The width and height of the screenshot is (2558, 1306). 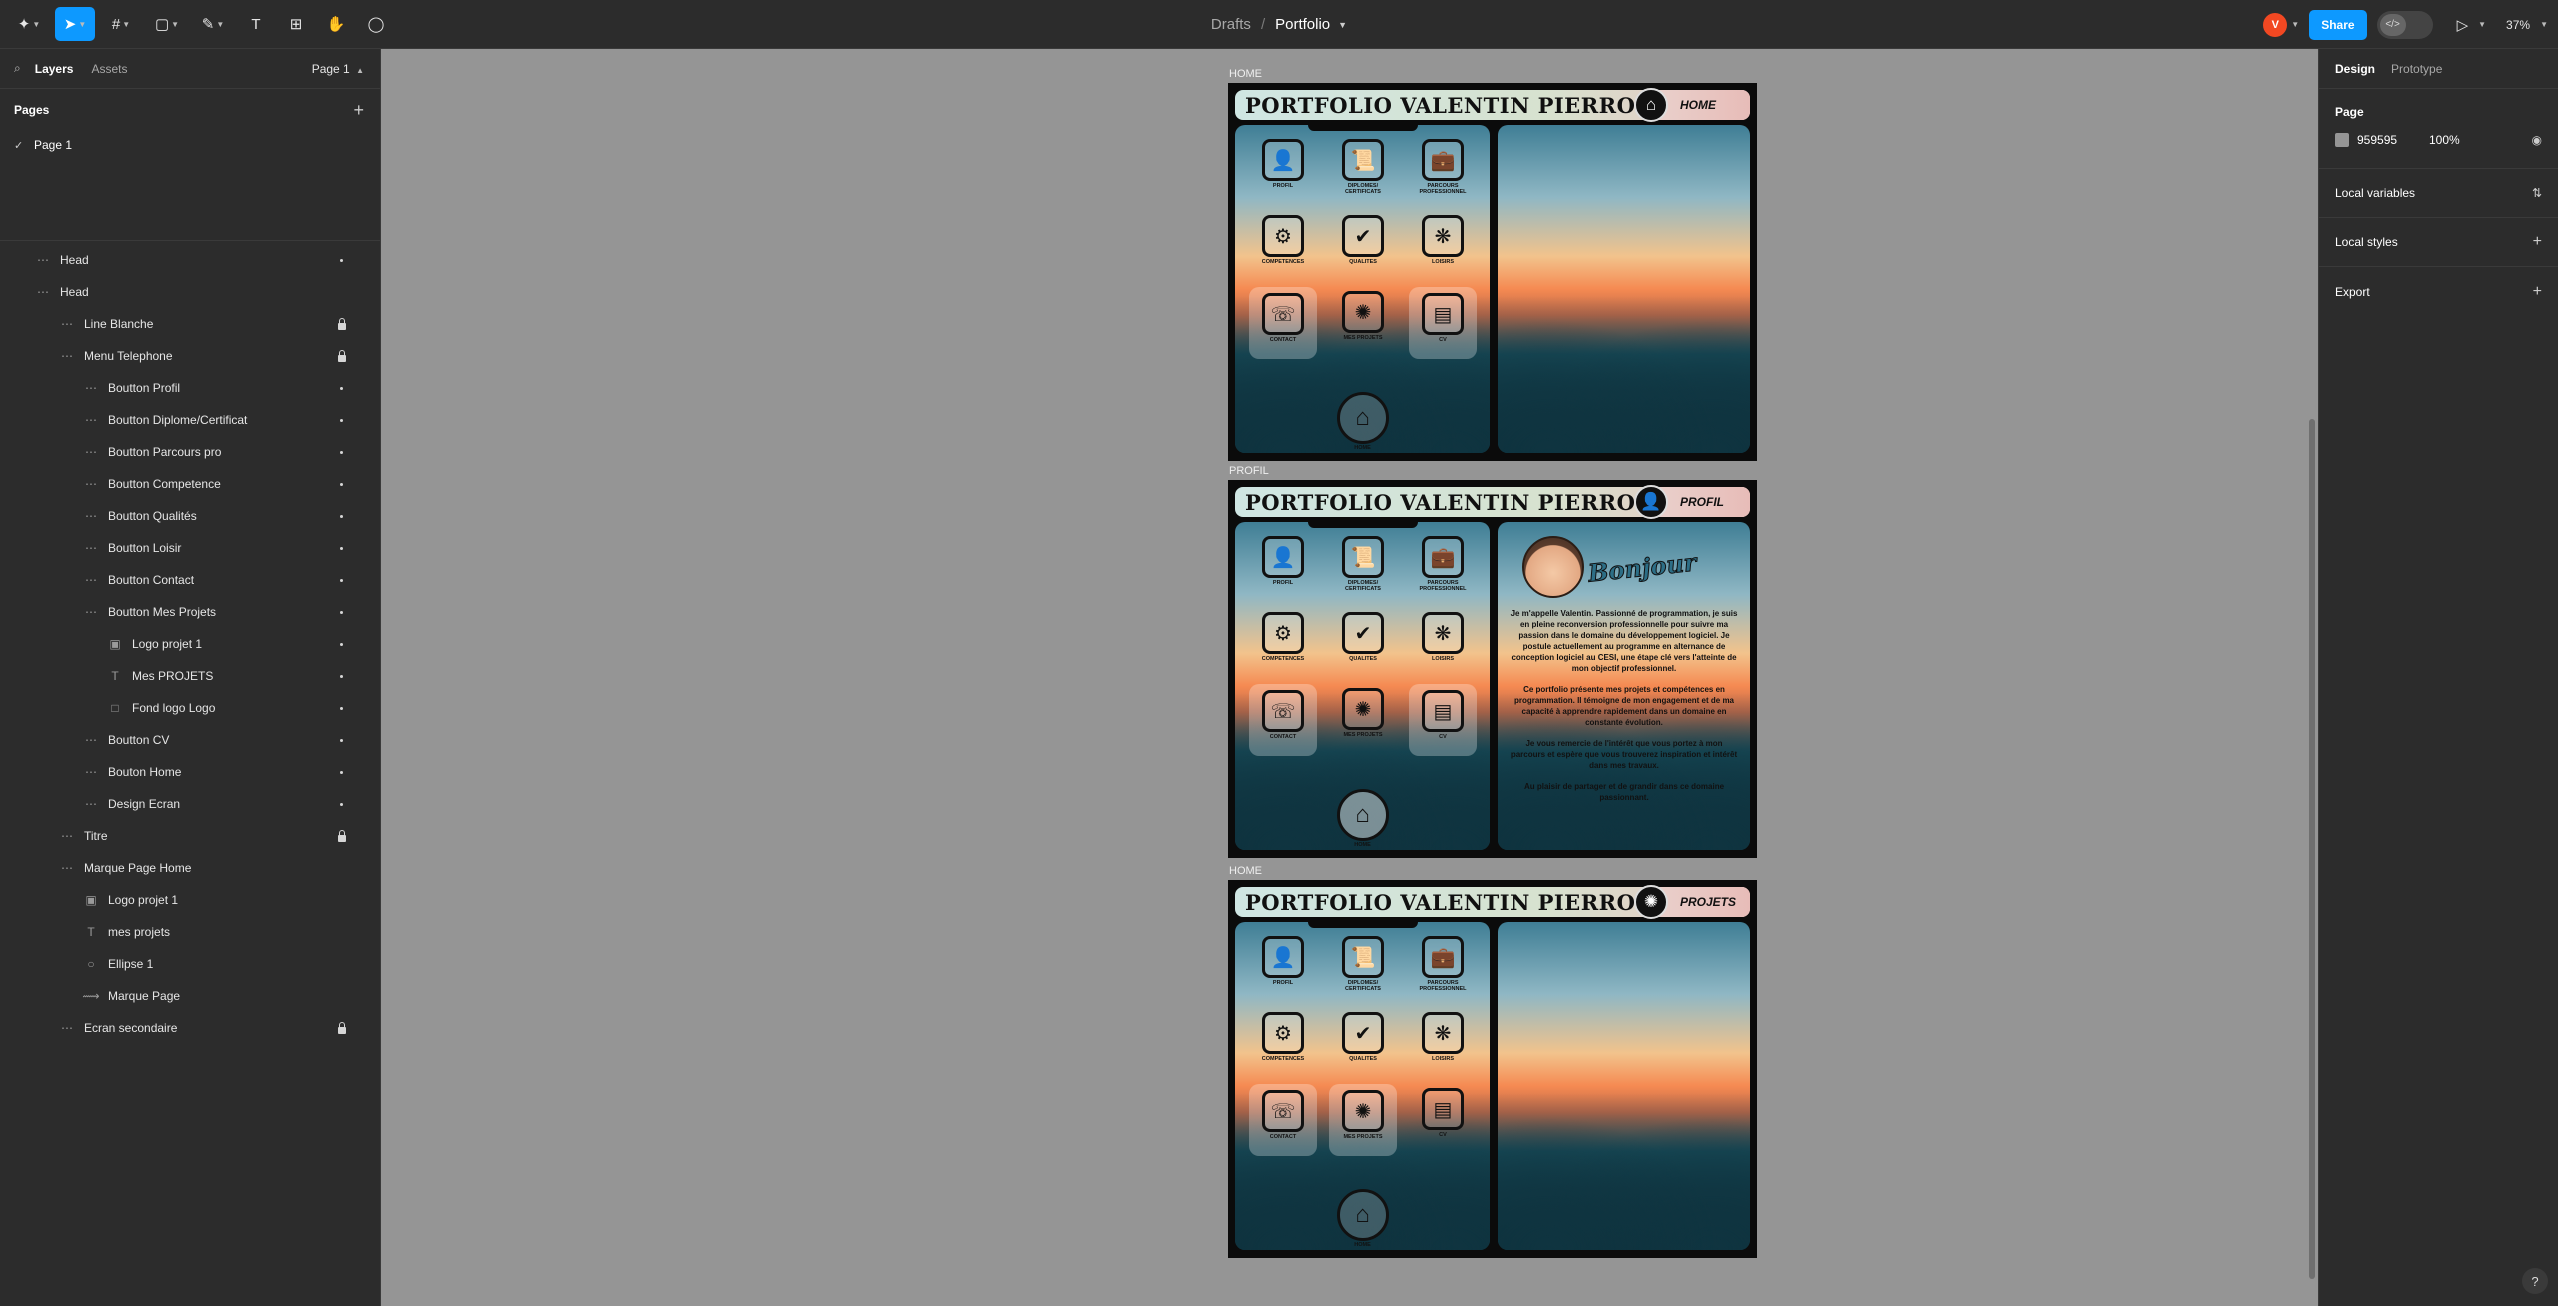 I want to click on layer-item: ⋯ Boutton CV, so click(x=190, y=740).